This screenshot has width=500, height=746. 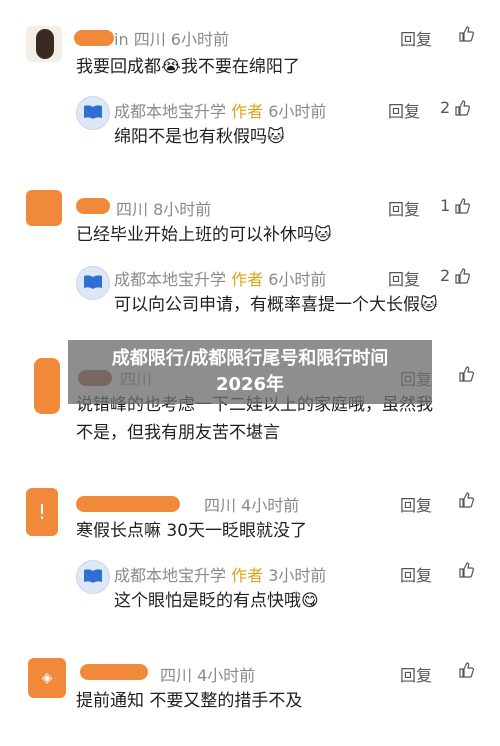 What do you see at coordinates (199, 39) in the screenshot?
I see `timestamp: 6小时前` at bounding box center [199, 39].